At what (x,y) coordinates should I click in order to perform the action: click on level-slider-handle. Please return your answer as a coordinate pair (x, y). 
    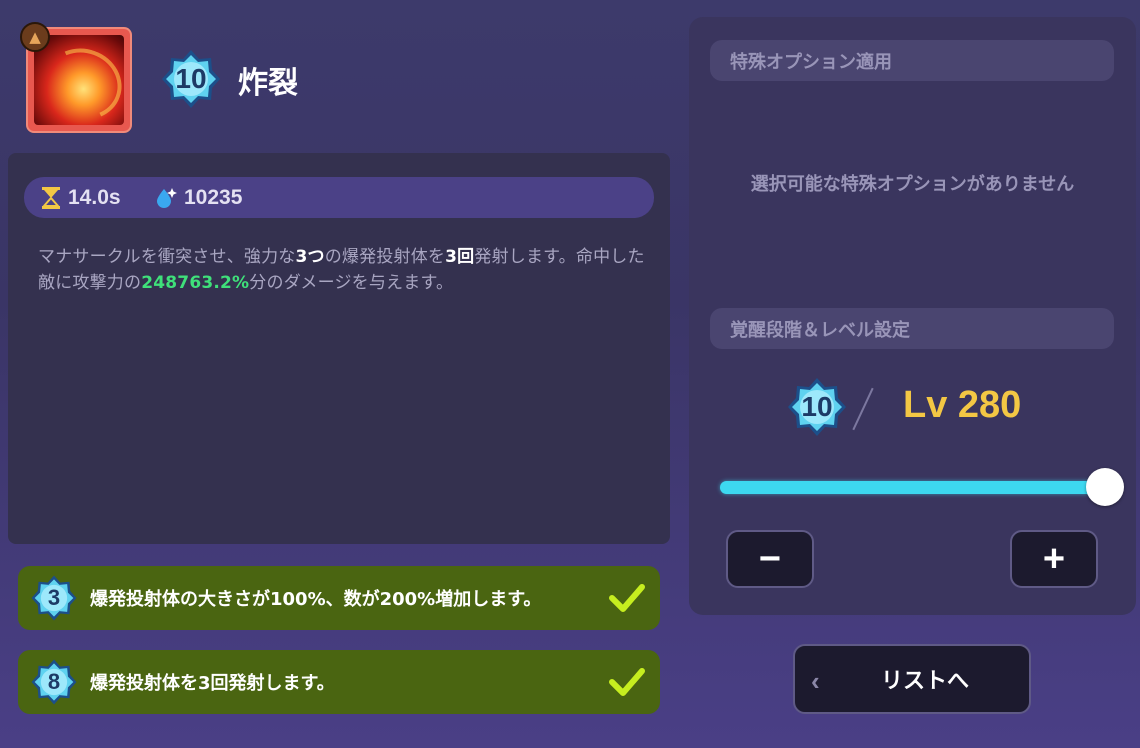
    Looking at the image, I should click on (1105, 487).